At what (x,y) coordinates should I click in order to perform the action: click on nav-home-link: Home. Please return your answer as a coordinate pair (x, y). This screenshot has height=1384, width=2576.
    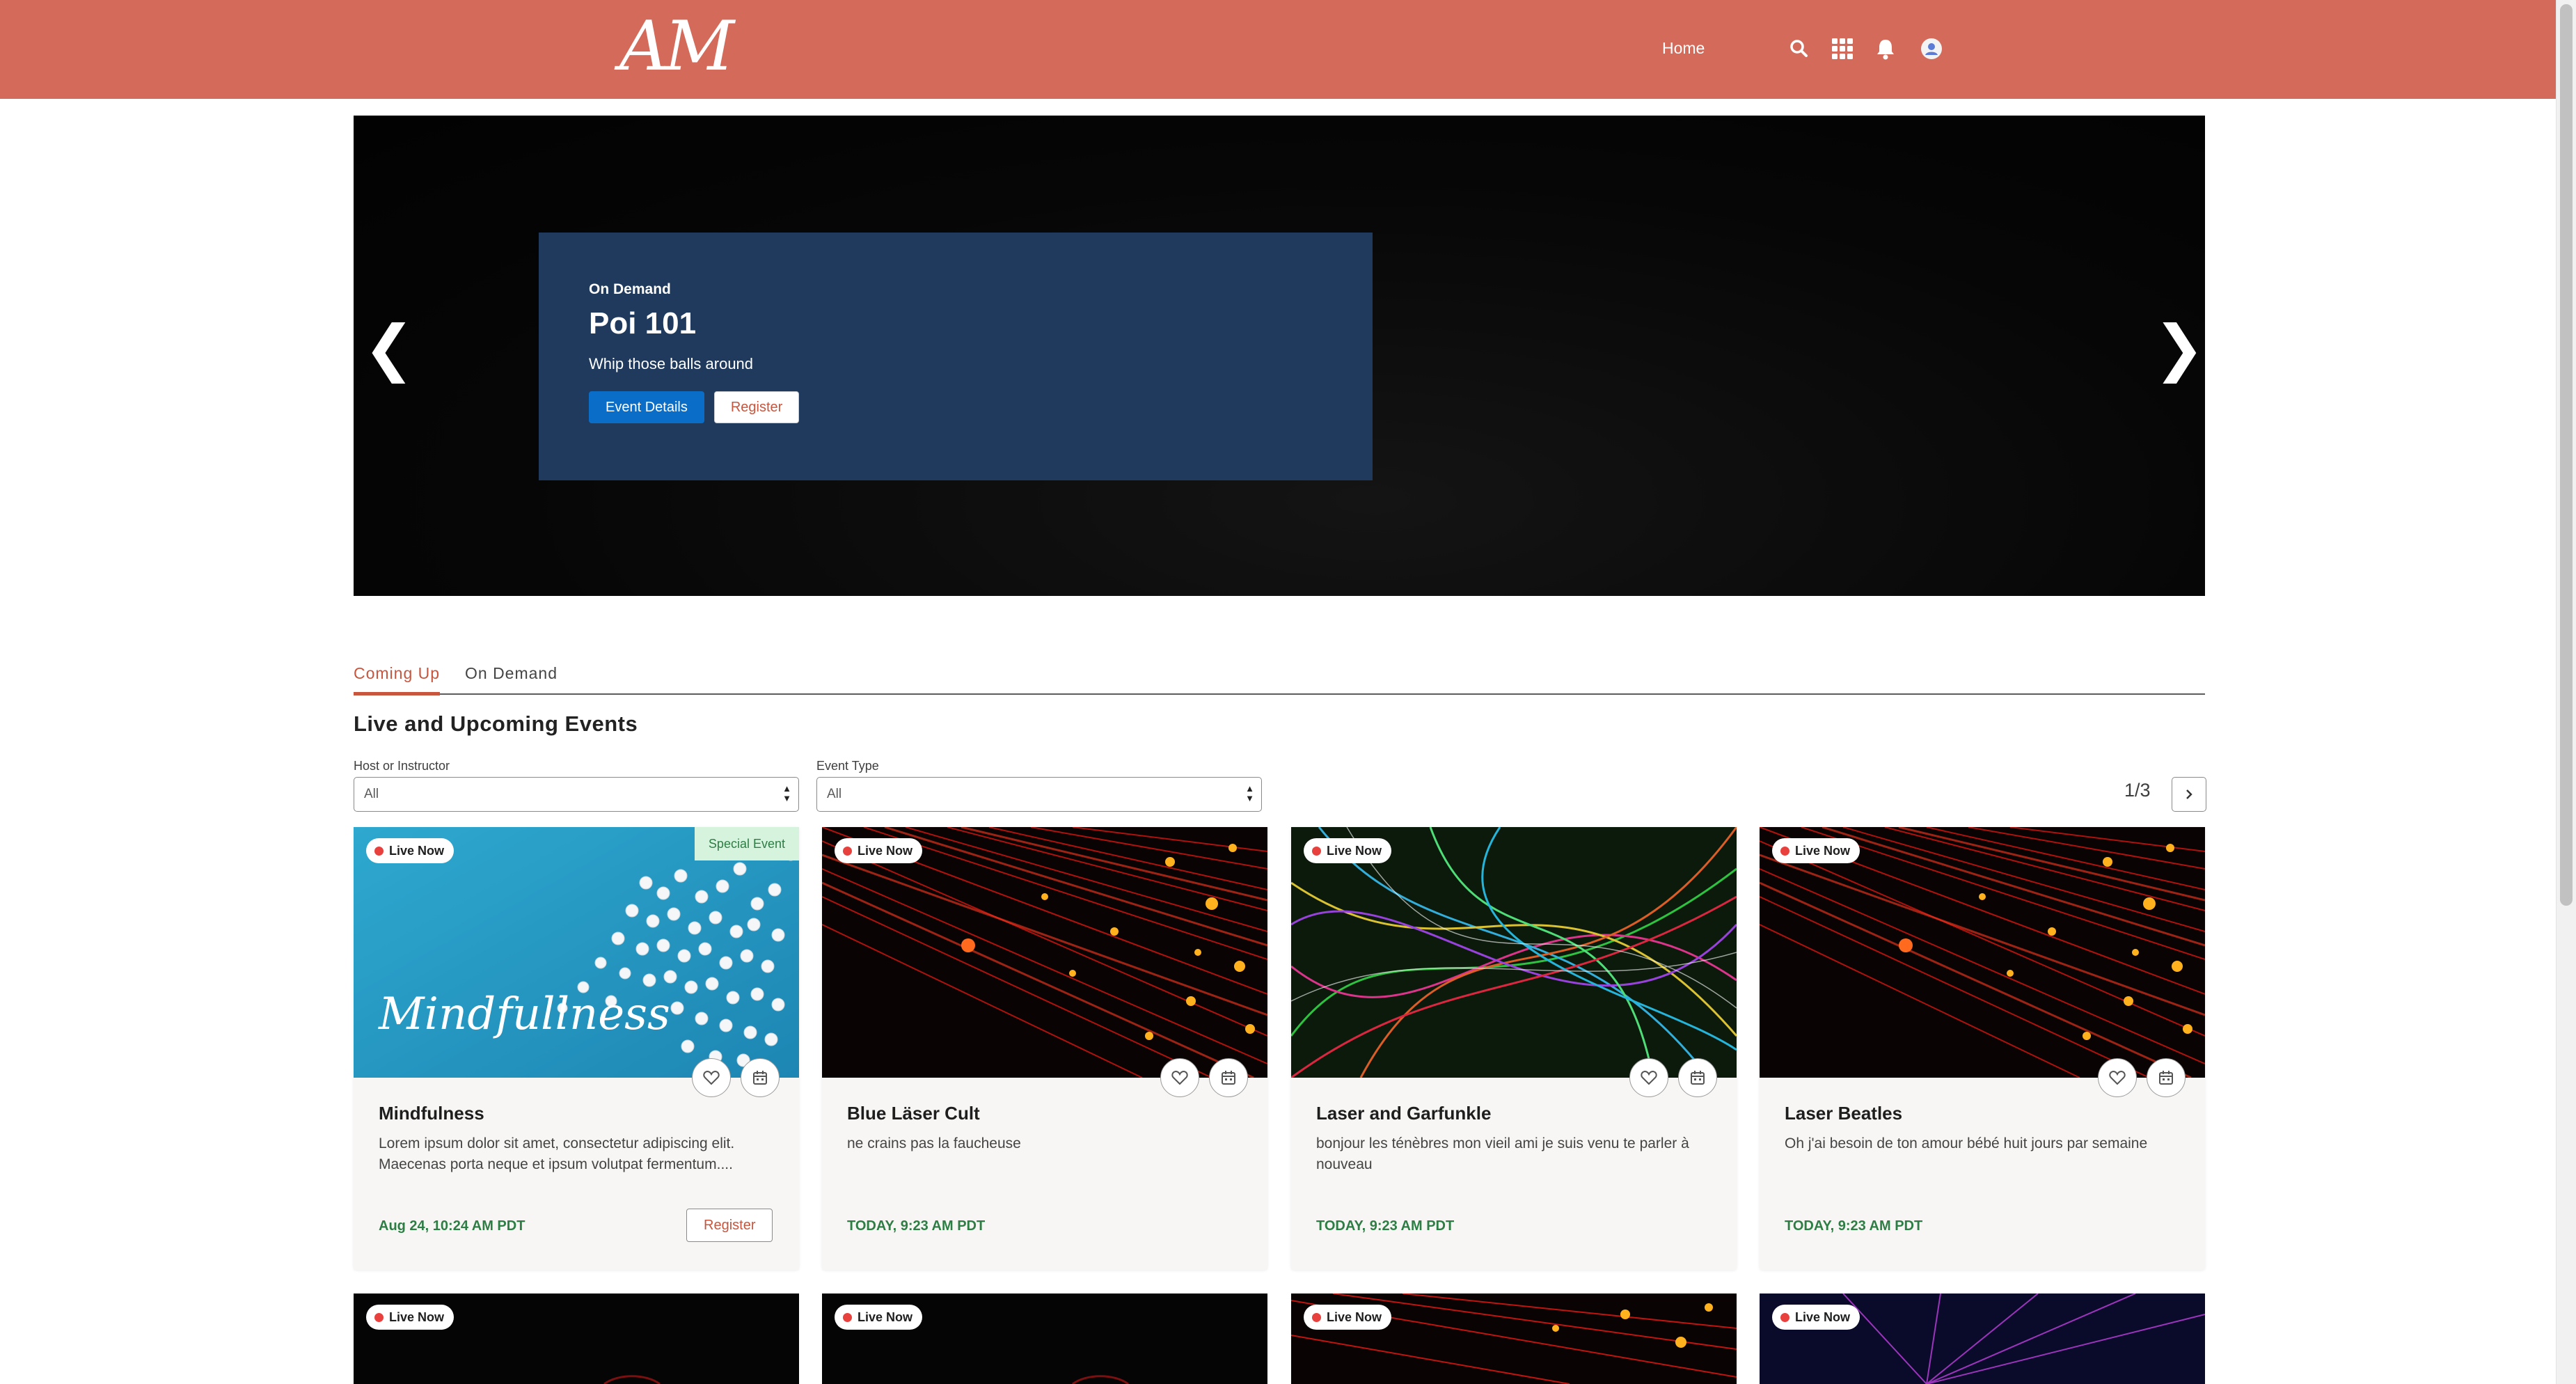
    Looking at the image, I should click on (1683, 49).